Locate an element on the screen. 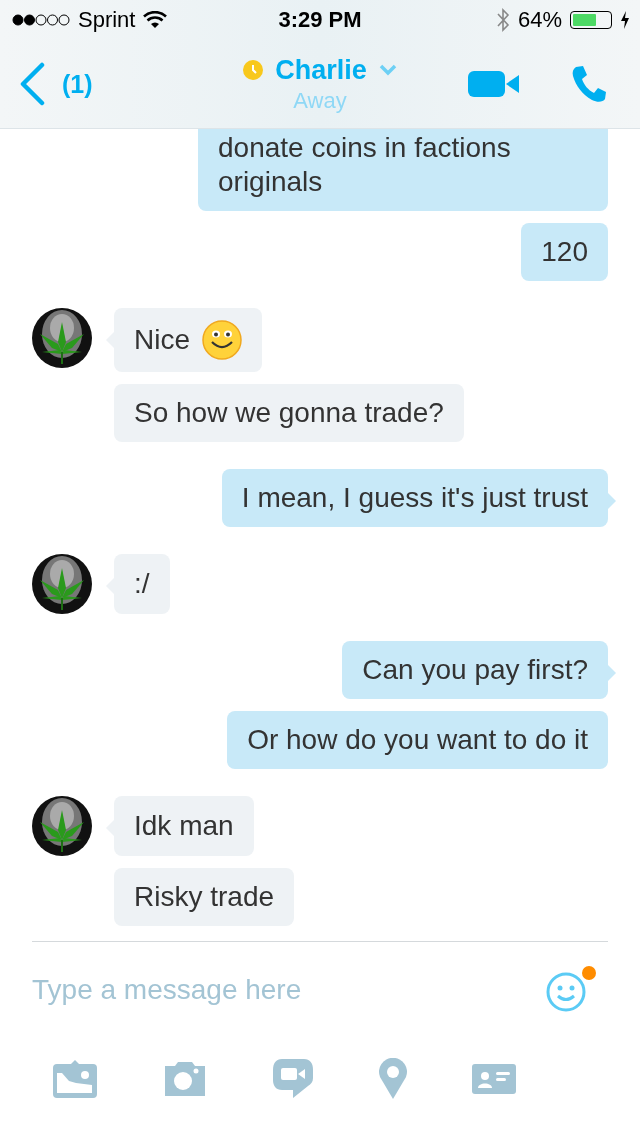  received-message: Risky trade is located at coordinates (204, 897).